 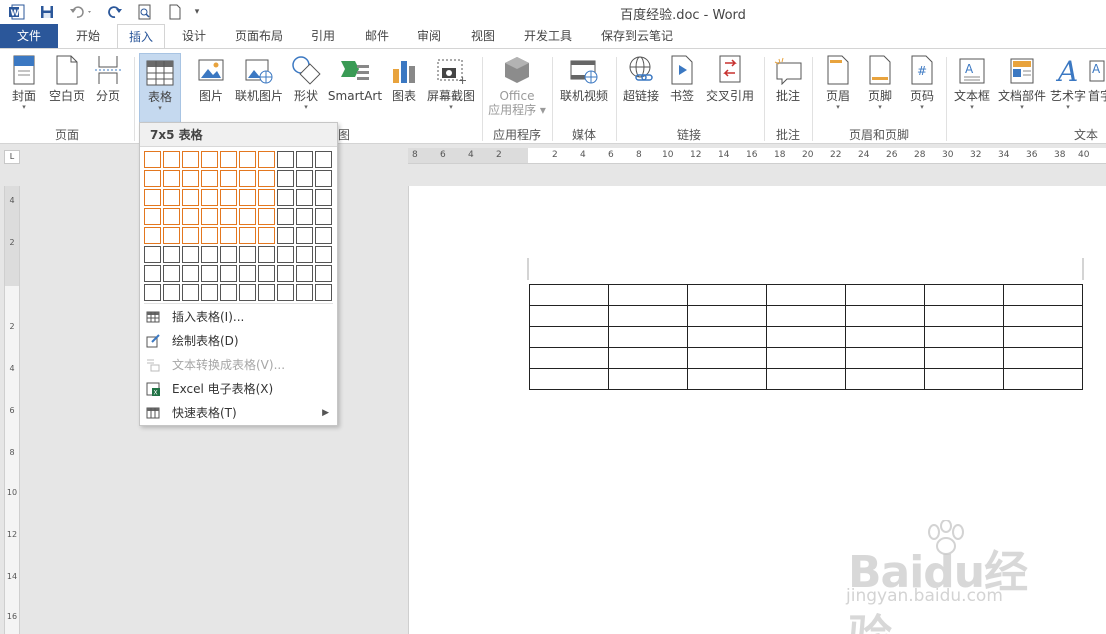 What do you see at coordinates (67, 86) in the screenshot?
I see `blank-page-button: 空白页` at bounding box center [67, 86].